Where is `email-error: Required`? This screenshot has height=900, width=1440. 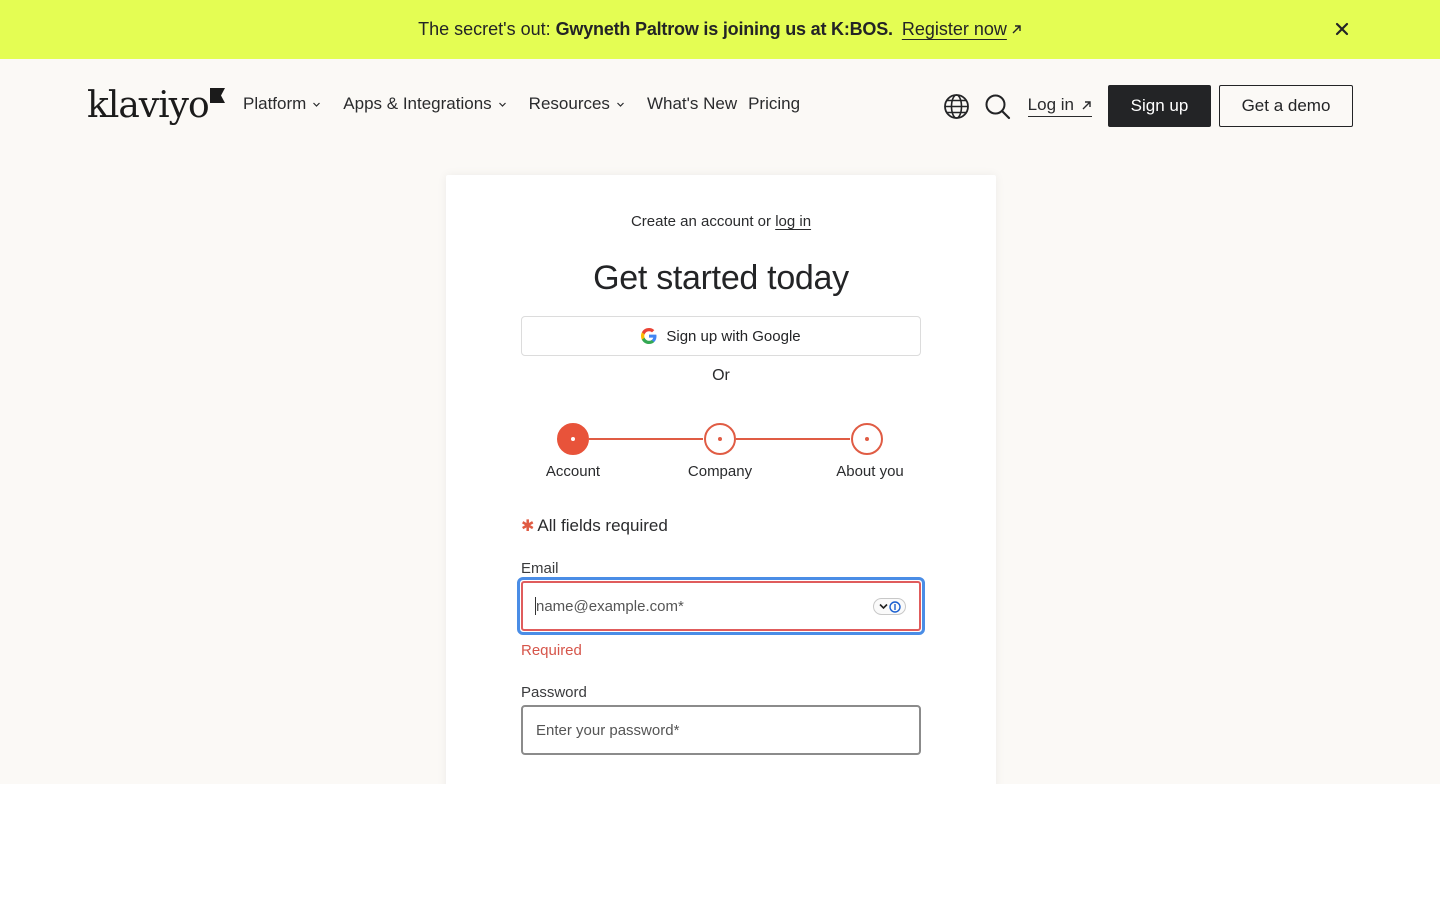
email-error: Required is located at coordinates (551, 650).